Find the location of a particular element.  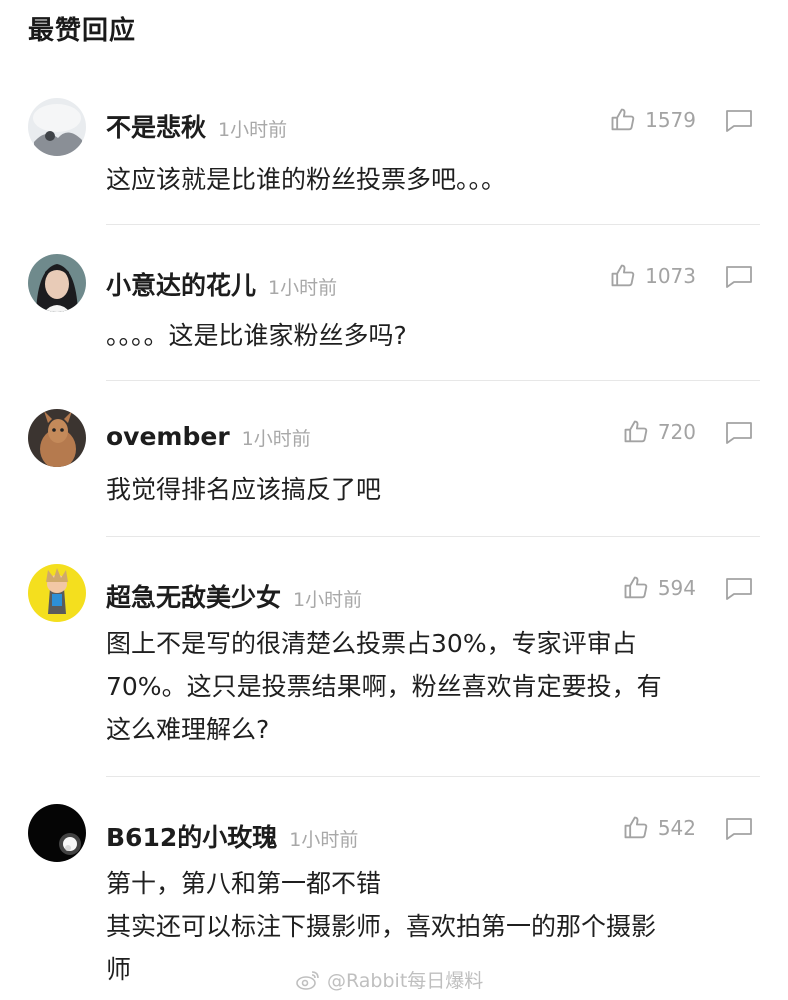

like-button: 1073 is located at coordinates (652, 276).